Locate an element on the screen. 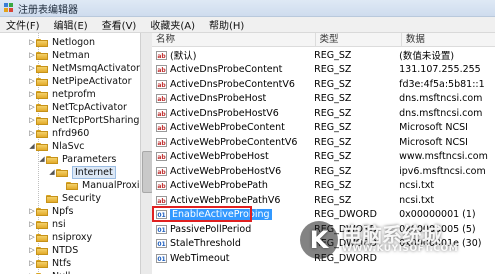 The image size is (495, 274). value-data: (数值未设置) is located at coordinates (427, 56).